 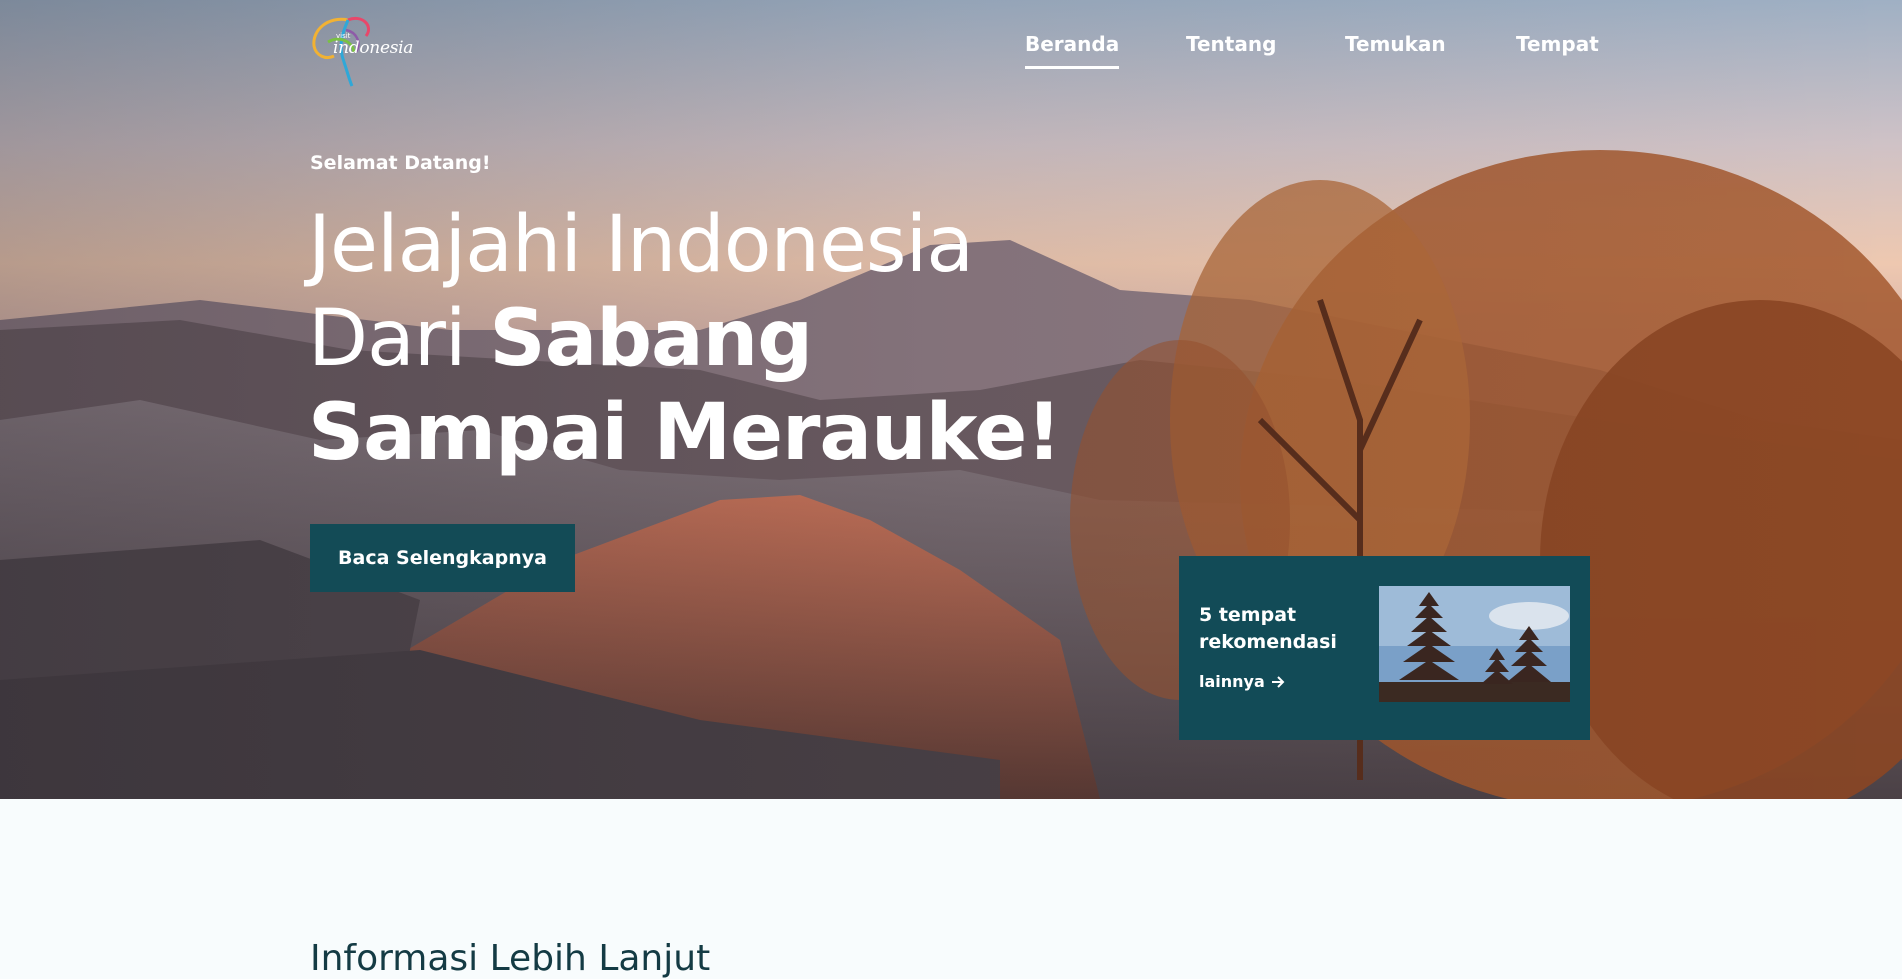 What do you see at coordinates (1474, 644) in the screenshot?
I see `pagoda-temple-photo` at bounding box center [1474, 644].